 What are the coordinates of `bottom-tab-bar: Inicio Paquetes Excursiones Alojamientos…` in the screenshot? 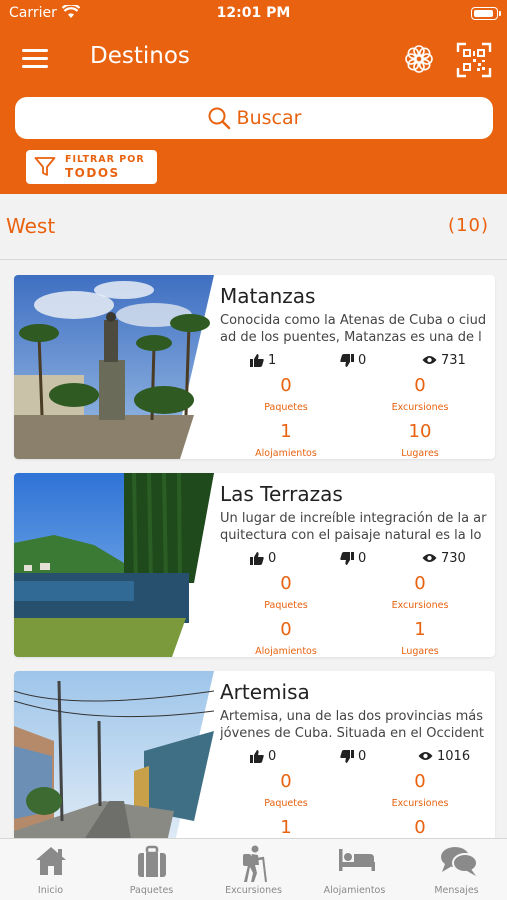 It's located at (253, 869).